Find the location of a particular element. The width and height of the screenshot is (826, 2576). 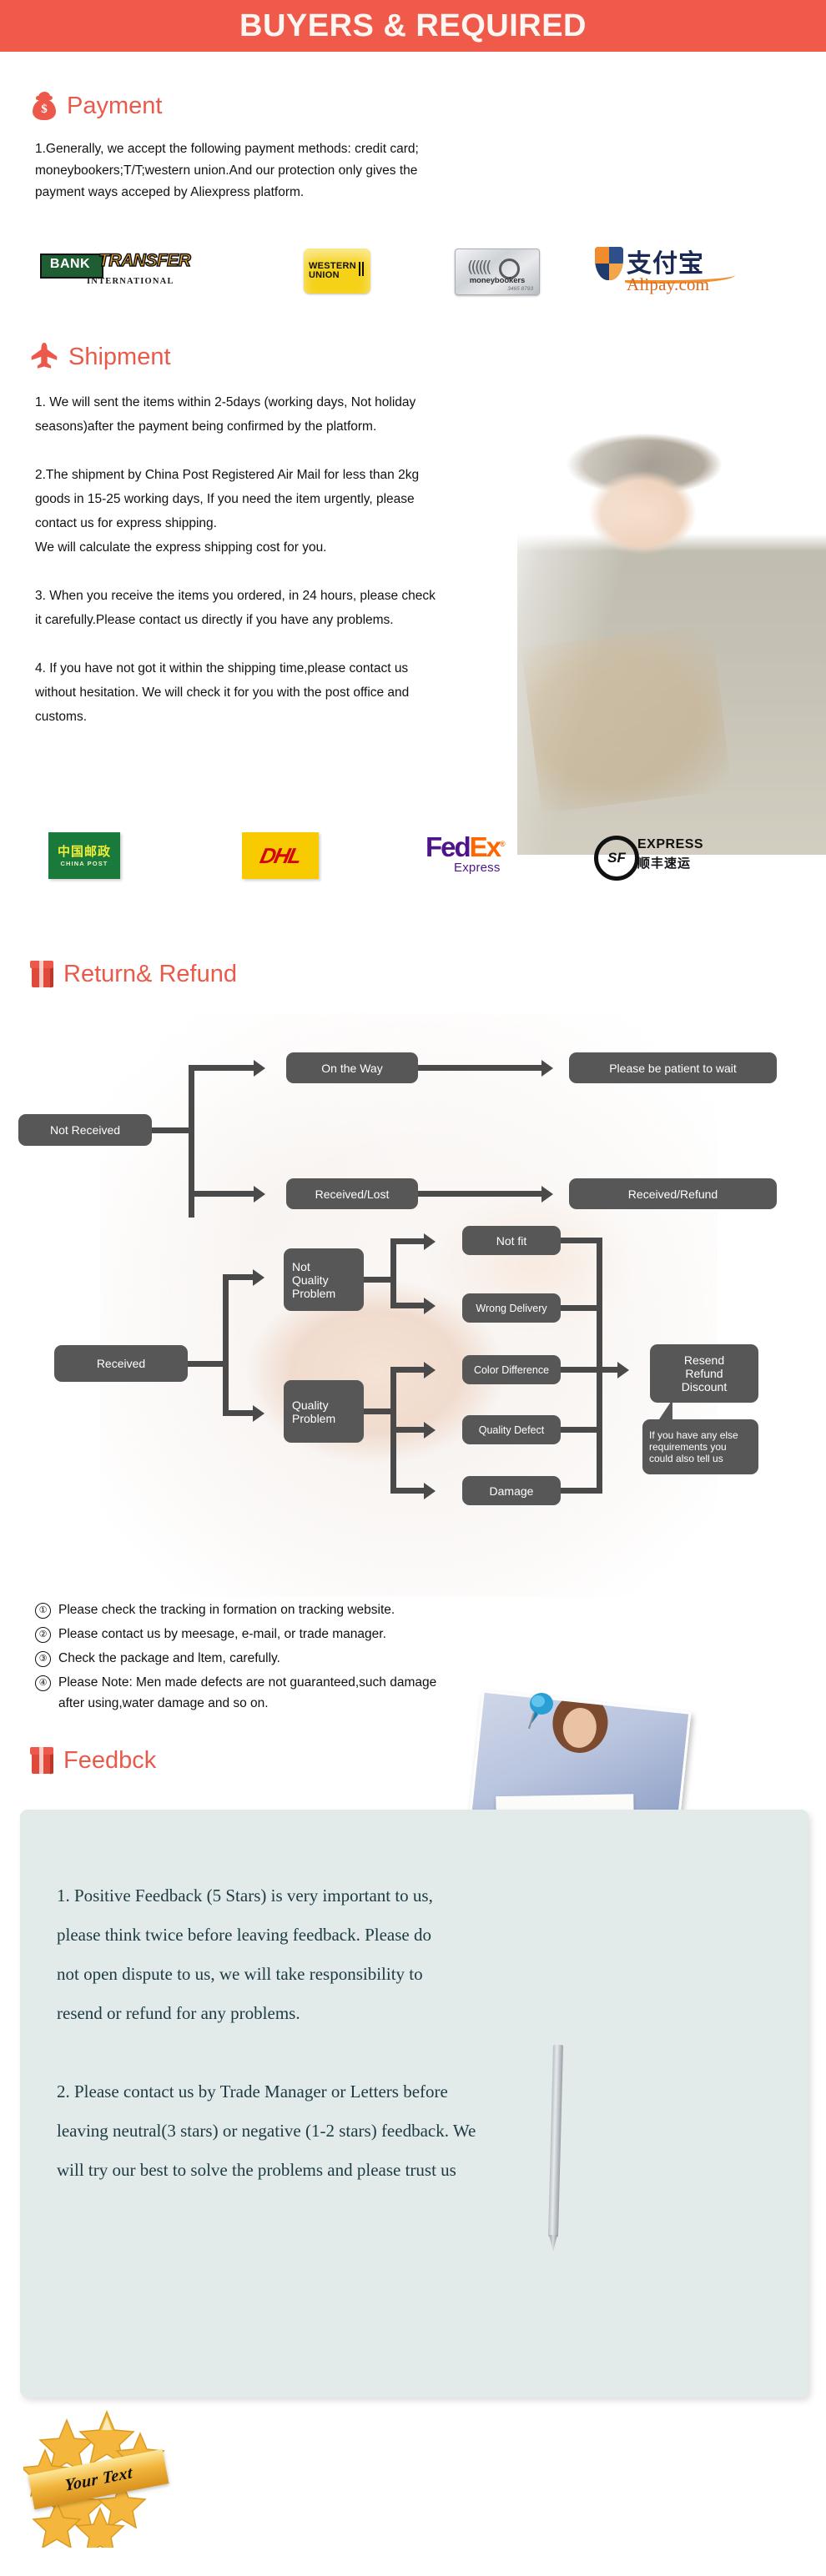

moneybookers-arcs-icon: (((((( is located at coordinates (480, 267).